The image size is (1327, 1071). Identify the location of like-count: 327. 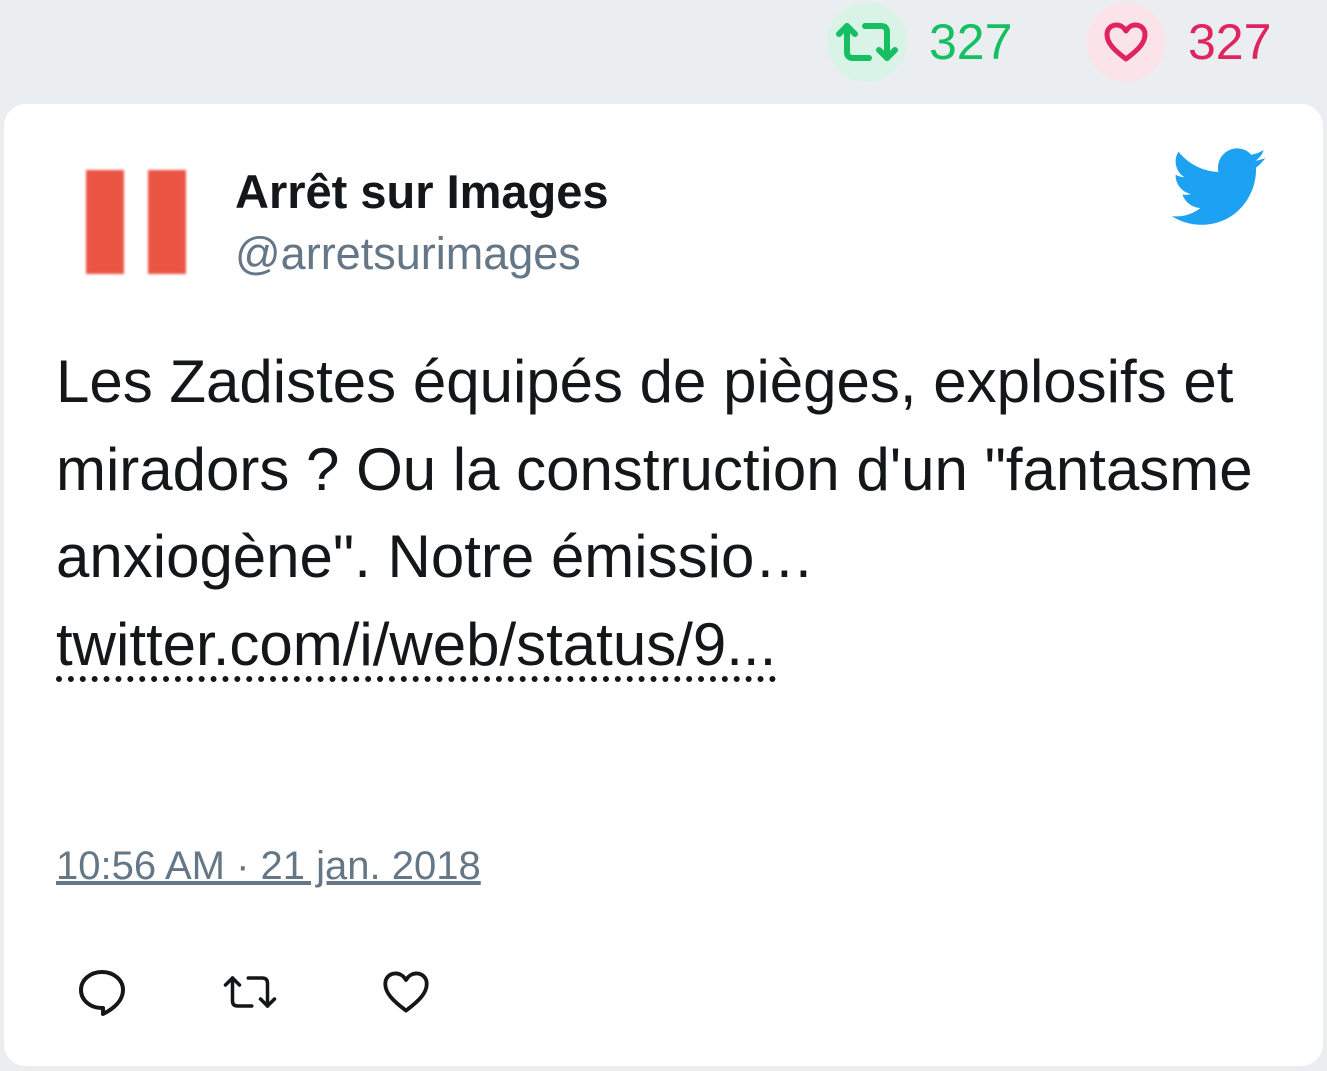
(1230, 42).